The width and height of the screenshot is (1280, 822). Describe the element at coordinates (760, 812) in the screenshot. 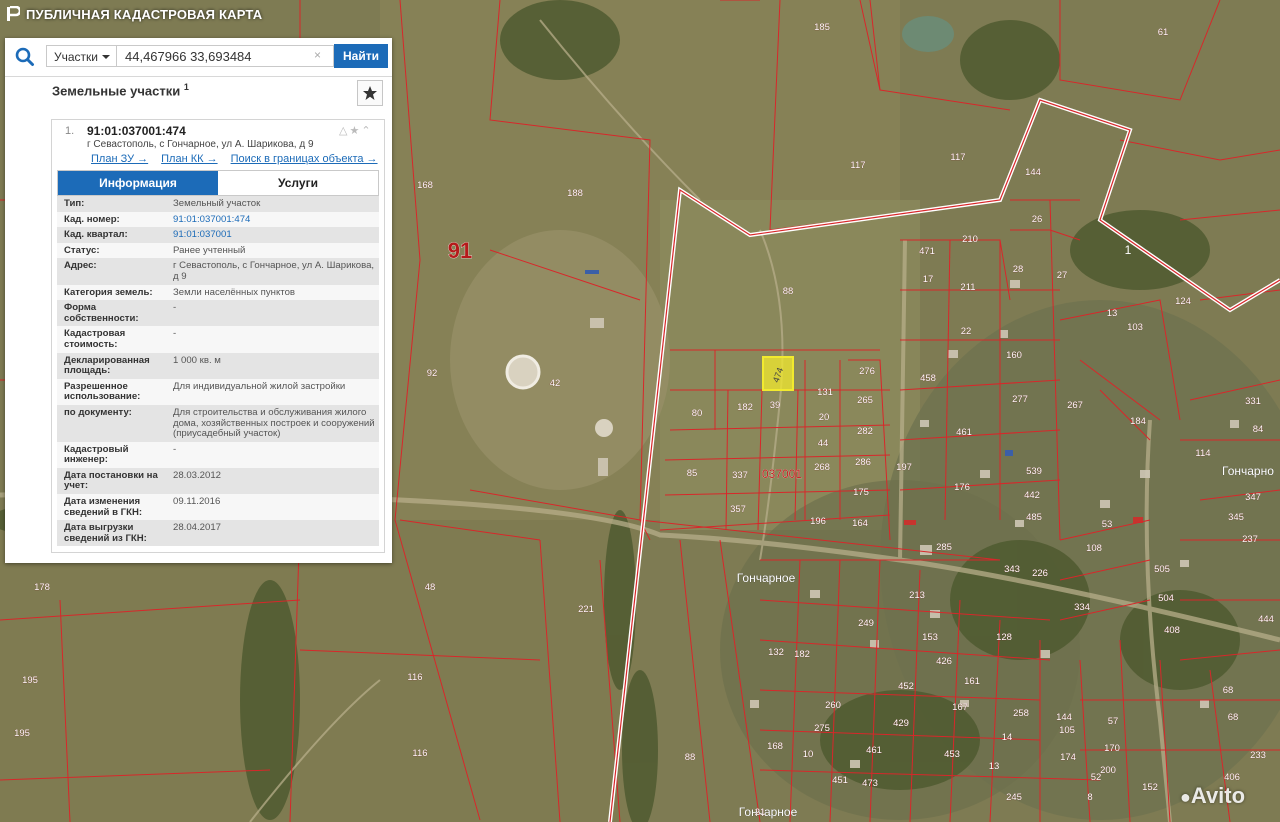

I see `parcel-number-label: 21` at that location.